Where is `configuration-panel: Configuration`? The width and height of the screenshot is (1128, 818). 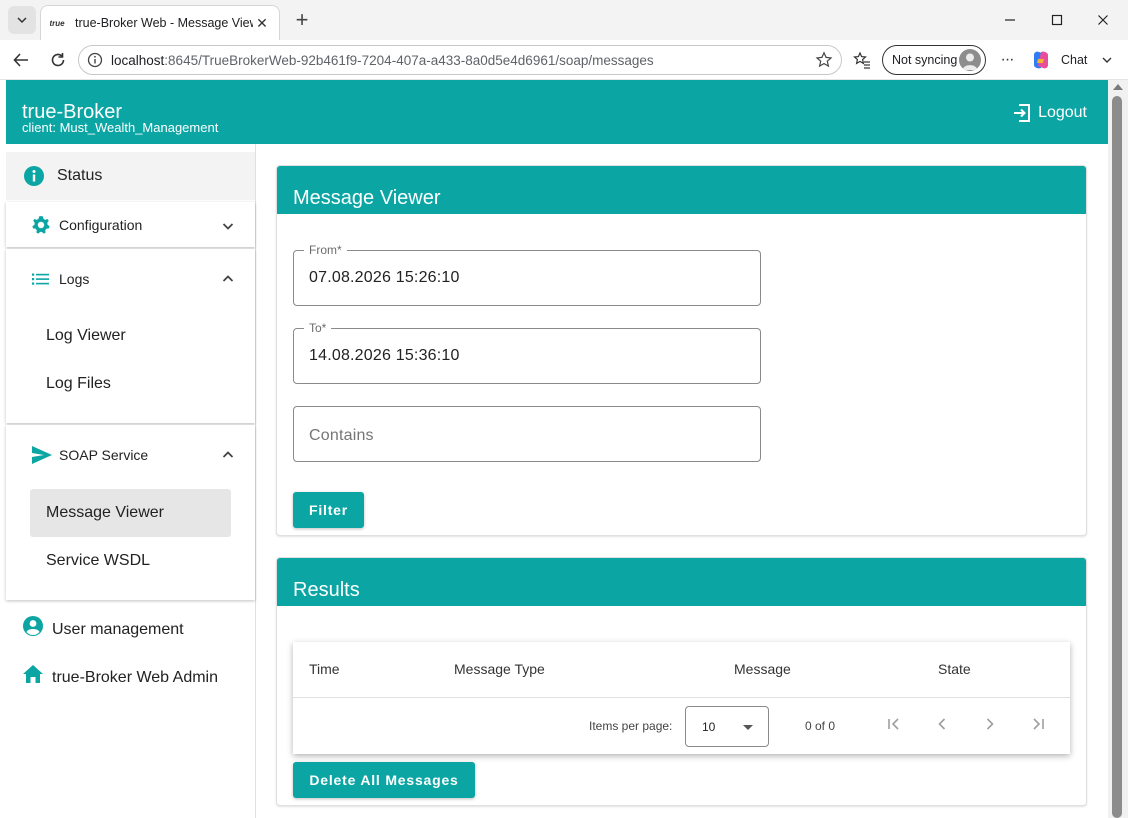 configuration-panel: Configuration is located at coordinates (130, 224).